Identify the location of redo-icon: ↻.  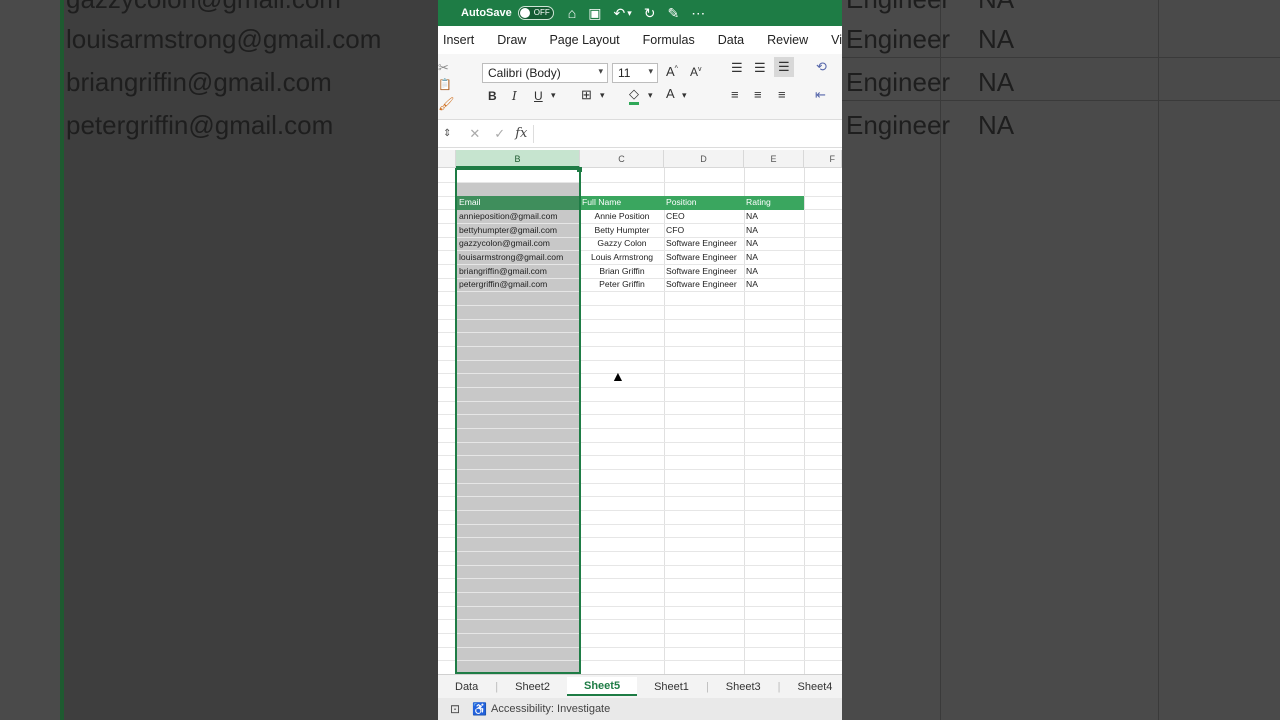
(650, 13).